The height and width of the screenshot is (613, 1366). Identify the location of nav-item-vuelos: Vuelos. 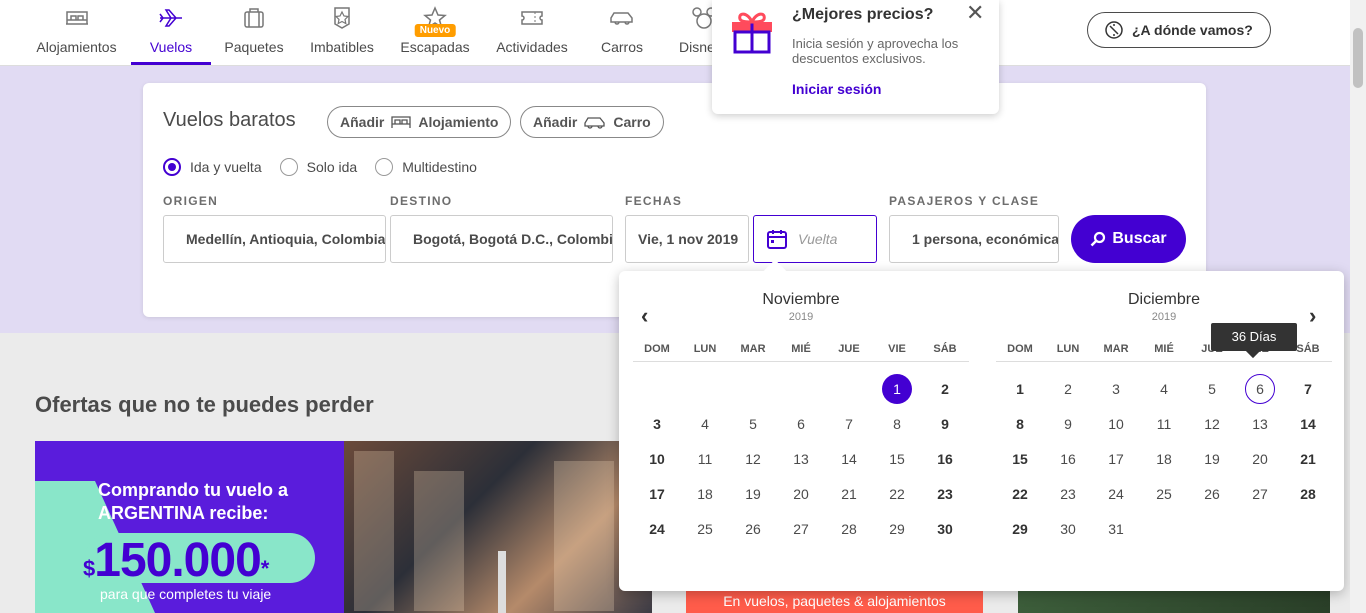
(171, 33).